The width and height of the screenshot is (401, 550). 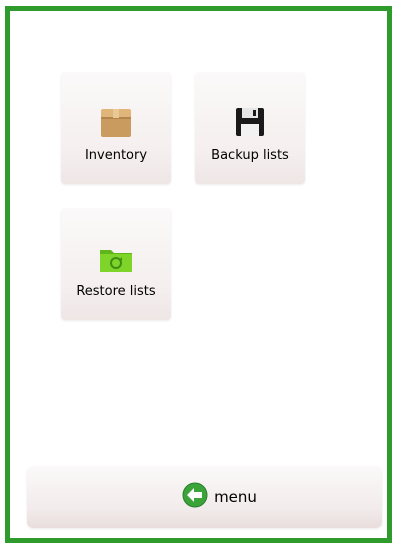 I want to click on restore-folder-icon, so click(x=116, y=258).